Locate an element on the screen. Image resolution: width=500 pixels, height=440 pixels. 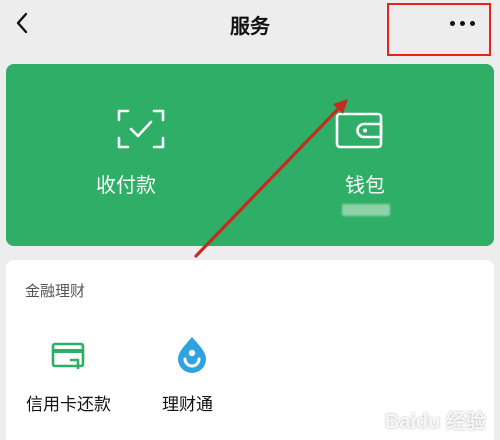
wealth-management-label: 理财通 is located at coordinates (187, 405).